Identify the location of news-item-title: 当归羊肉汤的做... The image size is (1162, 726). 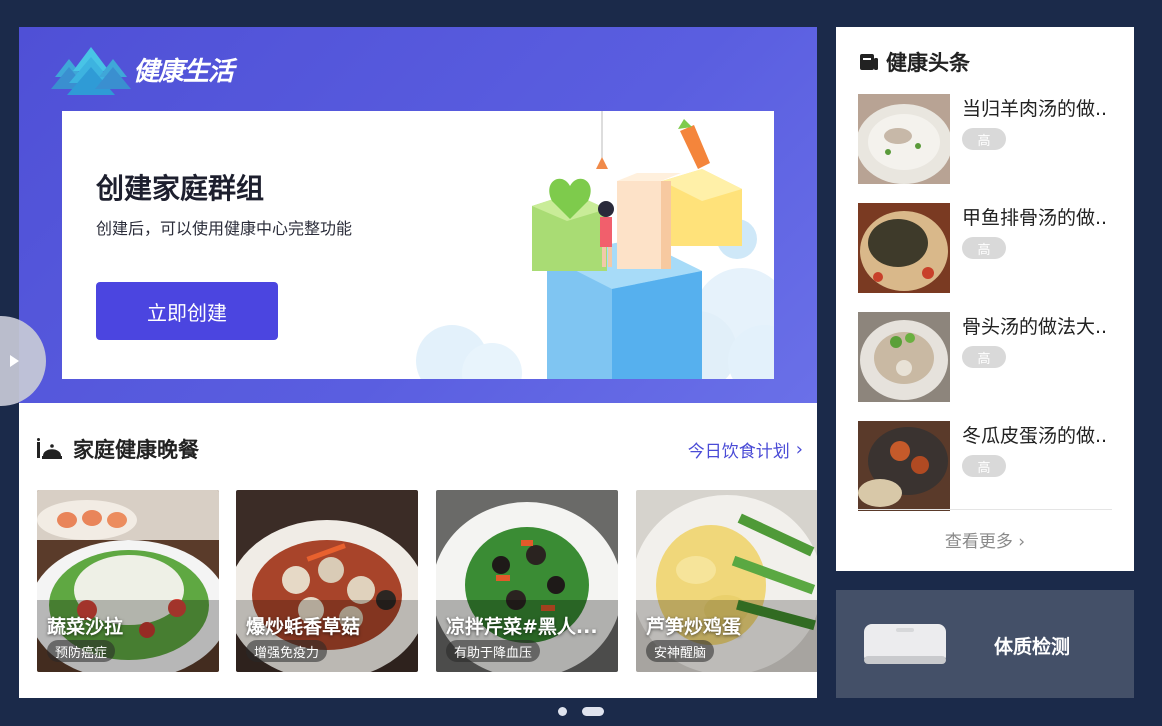
(1035, 109).